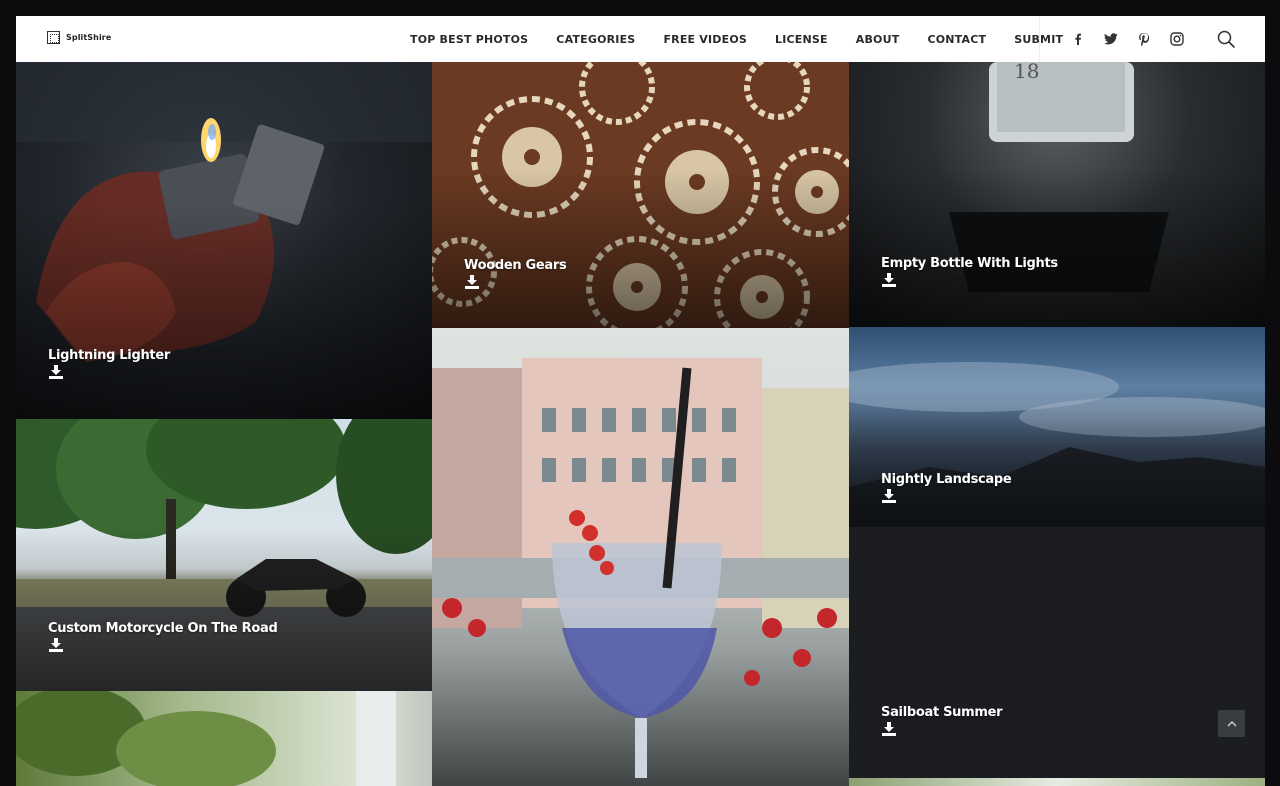 This screenshot has width=1280, height=786. Describe the element at coordinates (1057, 652) in the screenshot. I see `photo-card-sailboat: Sailboat Summer` at that location.